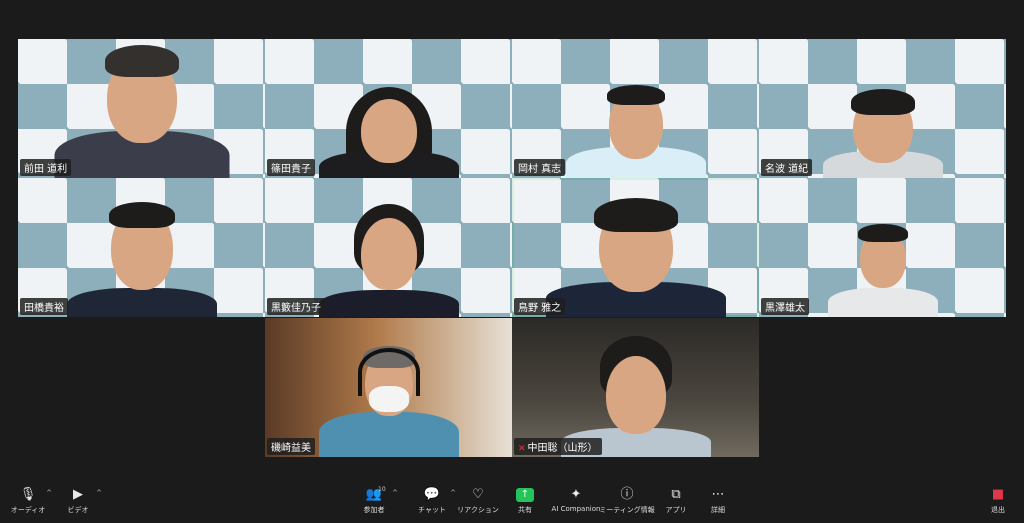 The height and width of the screenshot is (523, 1024). I want to click on video-tile: ✕ 中田聡（山形）, so click(635, 387).